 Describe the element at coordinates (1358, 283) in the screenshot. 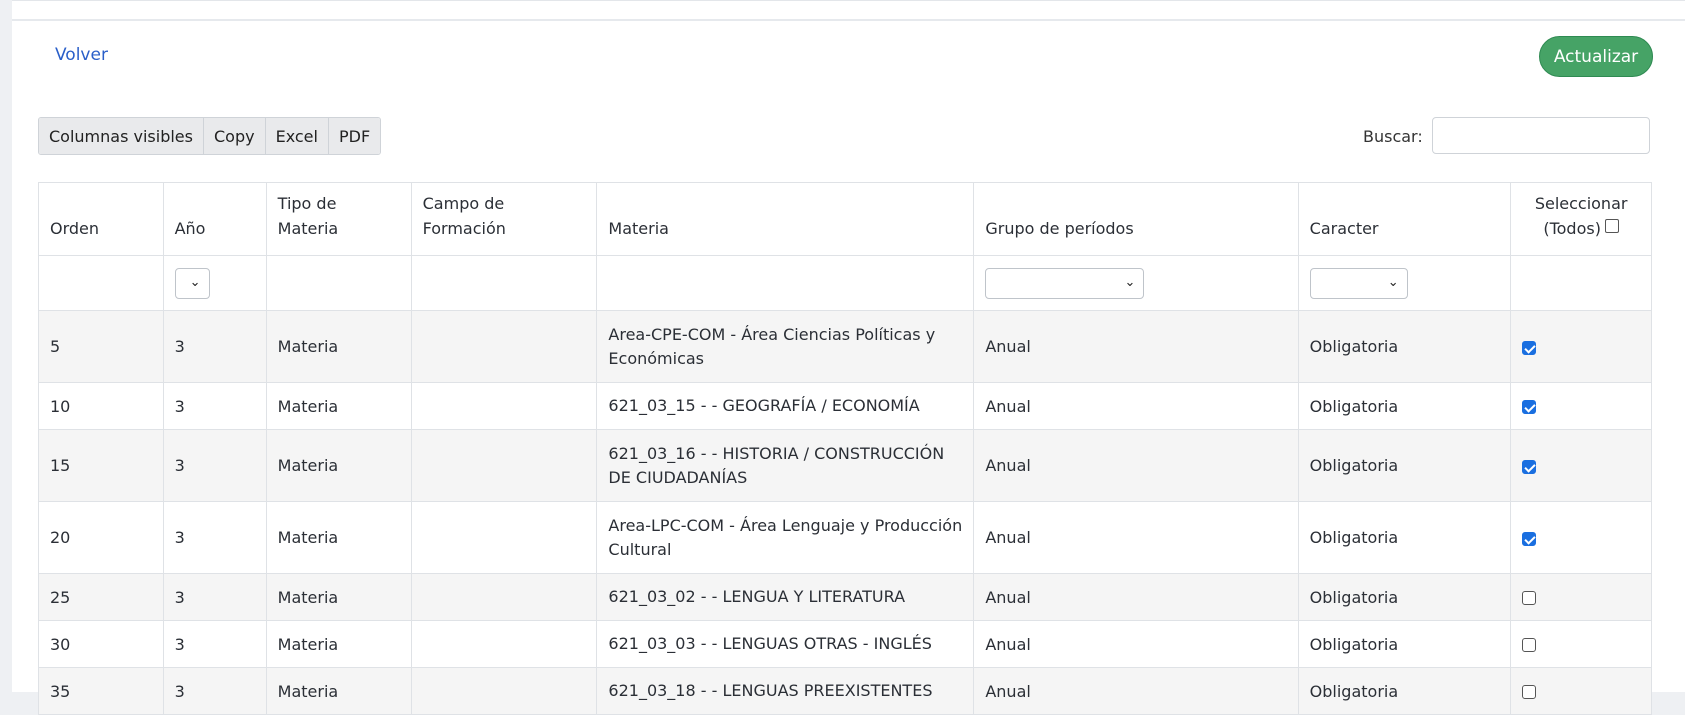

I see `caracter-filter-select: ⌄` at that location.